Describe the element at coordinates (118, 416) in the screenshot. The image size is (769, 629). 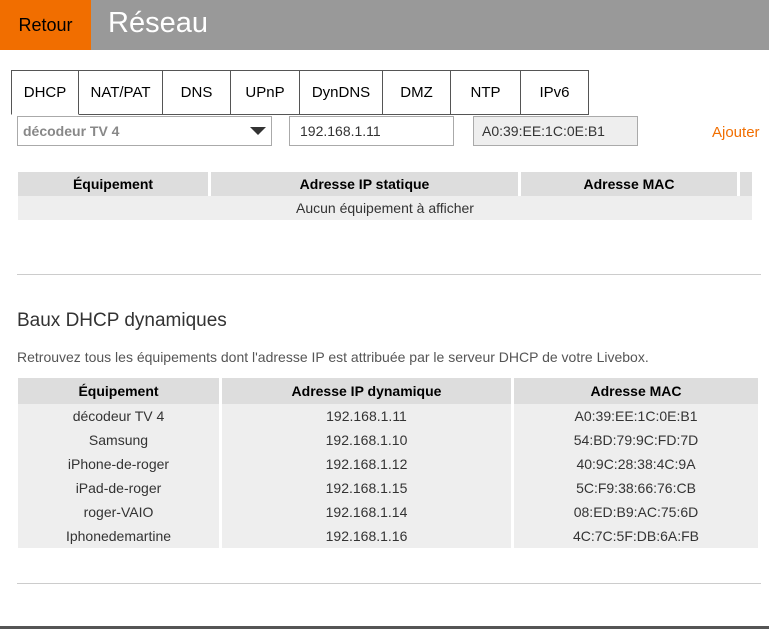
I see `cell-device: décodeur TV 4` at that location.